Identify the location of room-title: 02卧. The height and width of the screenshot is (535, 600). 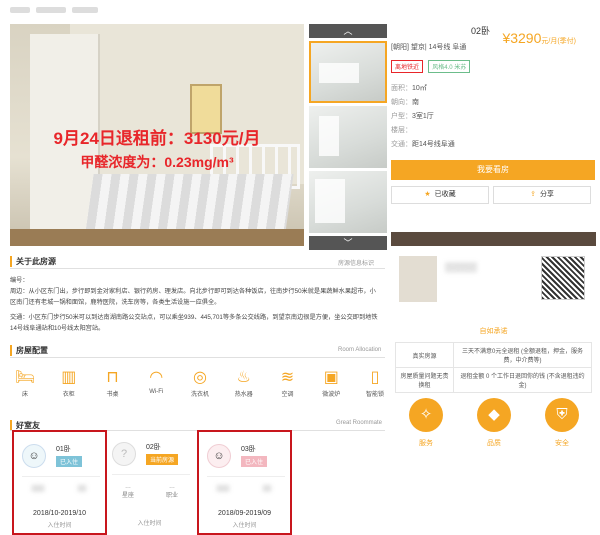
(481, 31).